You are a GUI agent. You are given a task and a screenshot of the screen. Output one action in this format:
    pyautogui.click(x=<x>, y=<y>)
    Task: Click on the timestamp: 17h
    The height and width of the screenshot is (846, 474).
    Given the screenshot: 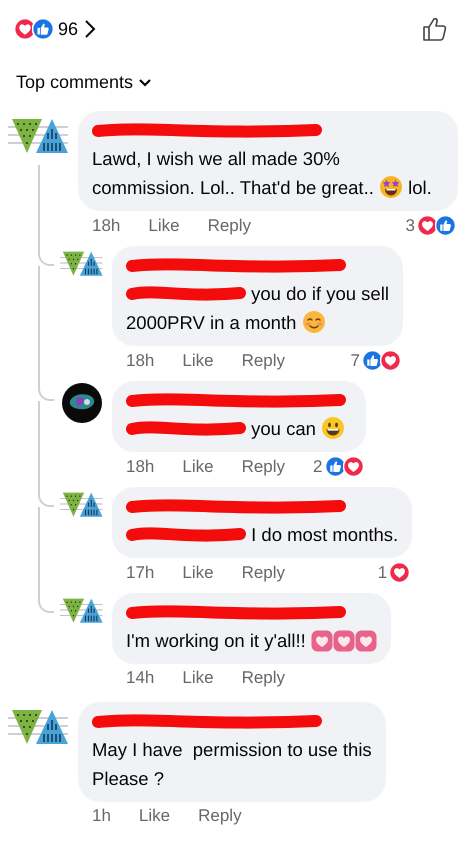 What is the action you would take?
    pyautogui.click(x=140, y=572)
    